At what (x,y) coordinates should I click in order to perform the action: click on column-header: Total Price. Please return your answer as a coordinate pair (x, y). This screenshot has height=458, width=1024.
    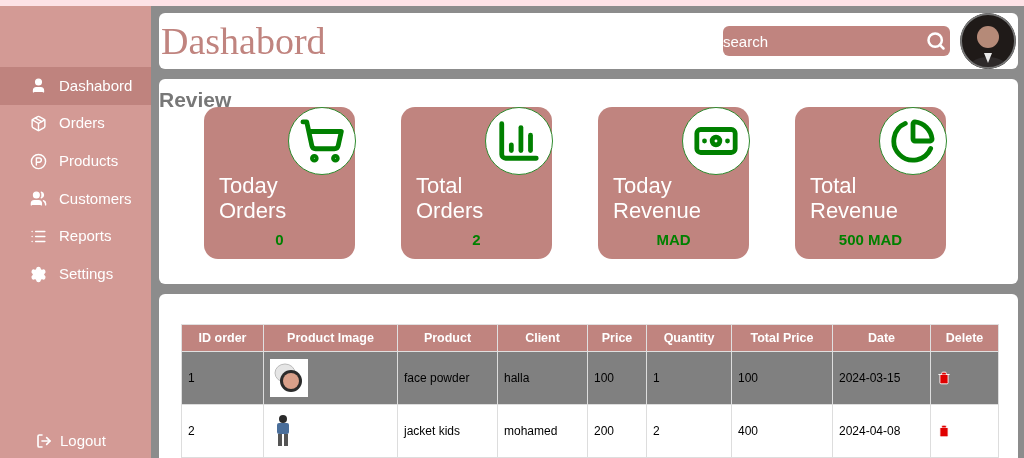
    Looking at the image, I should click on (782, 338).